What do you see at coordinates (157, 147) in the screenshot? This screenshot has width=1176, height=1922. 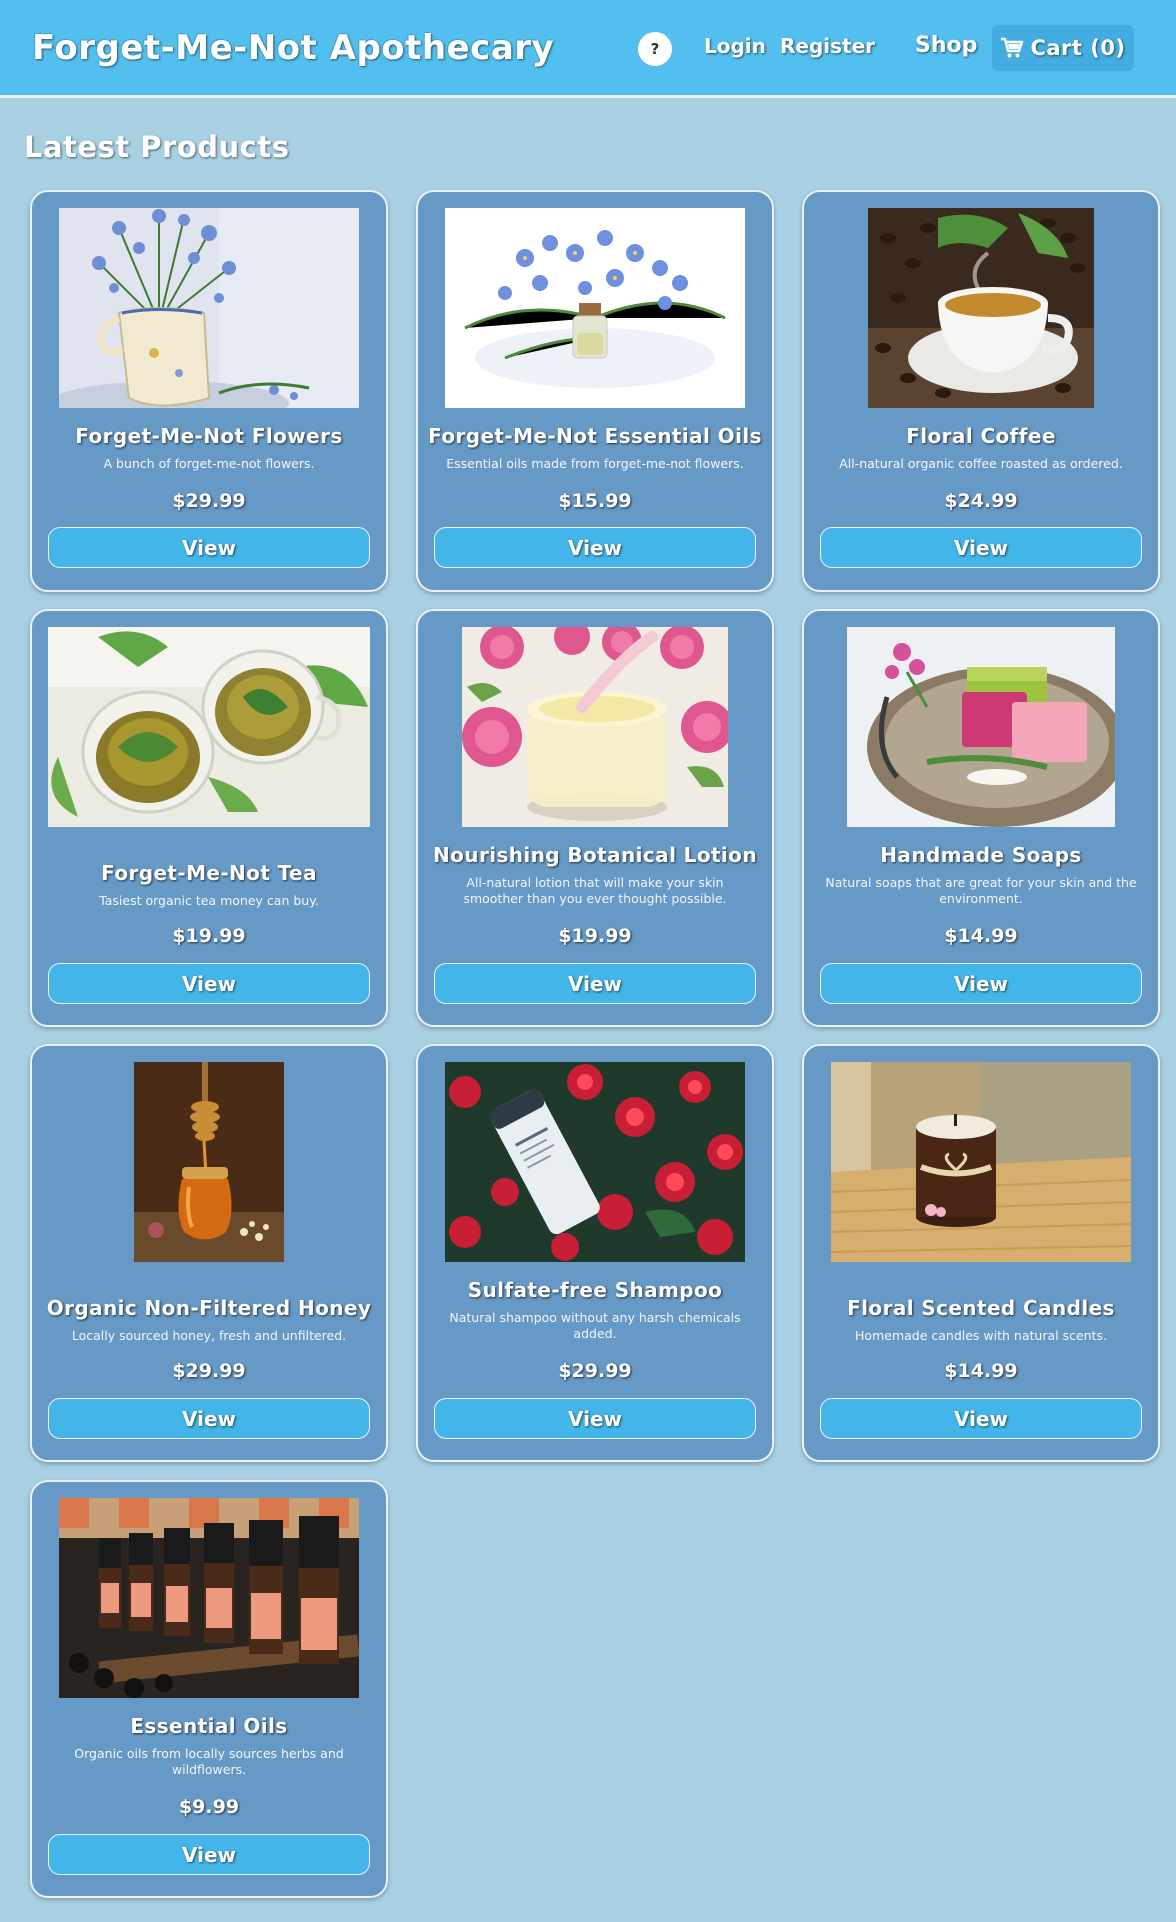 I see `section-title: Latest Products` at bounding box center [157, 147].